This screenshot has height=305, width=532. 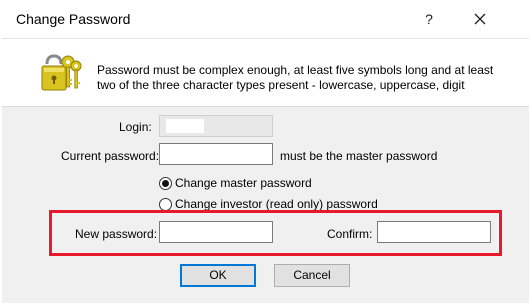 I want to click on current-password-field, so click(x=216, y=154).